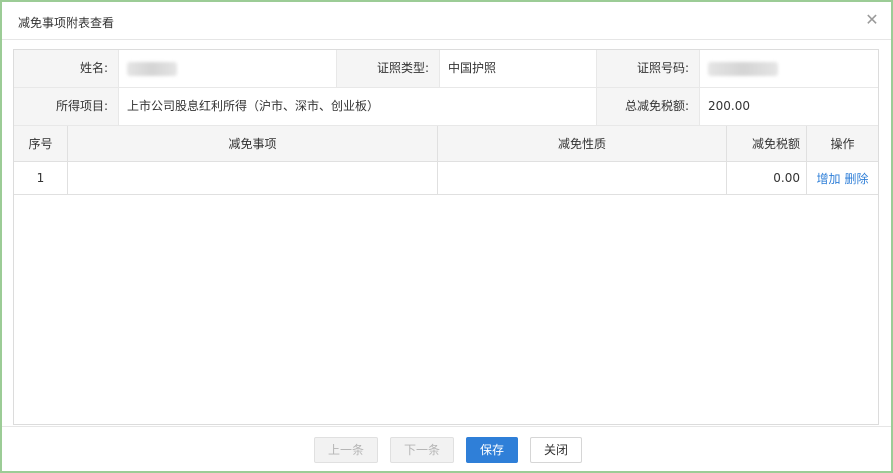  What do you see at coordinates (647, 106) in the screenshot?
I see `total-reduction-label: 总减免税额:` at bounding box center [647, 106].